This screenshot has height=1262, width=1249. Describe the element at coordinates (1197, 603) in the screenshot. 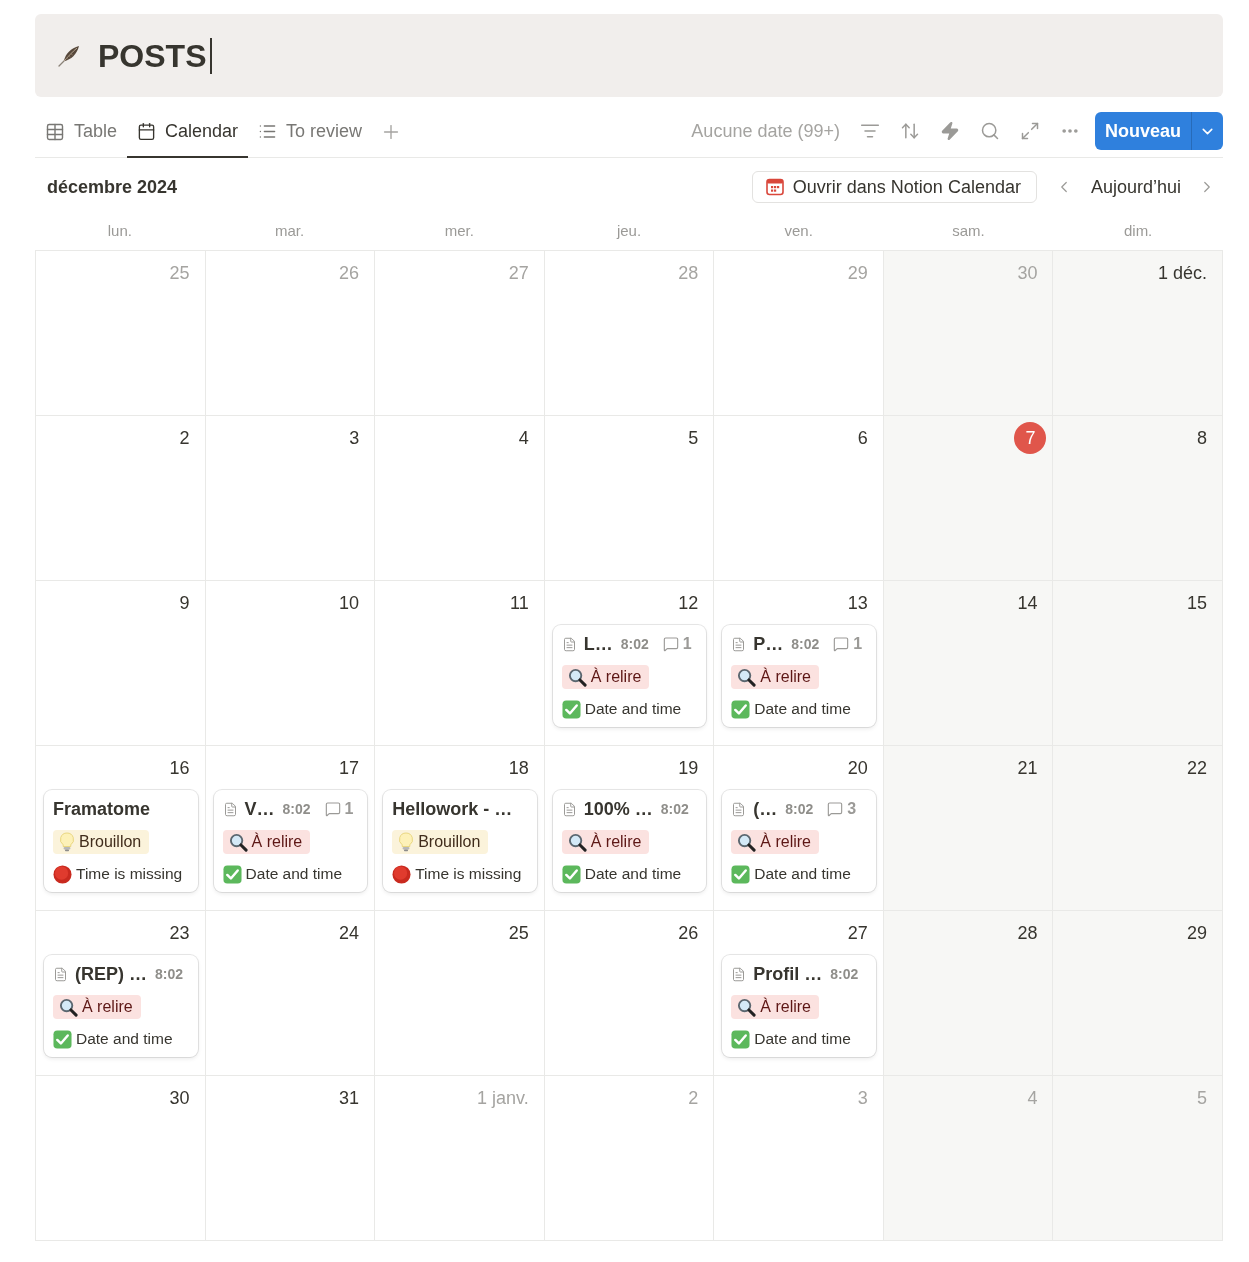

I see `day-number: 15` at that location.